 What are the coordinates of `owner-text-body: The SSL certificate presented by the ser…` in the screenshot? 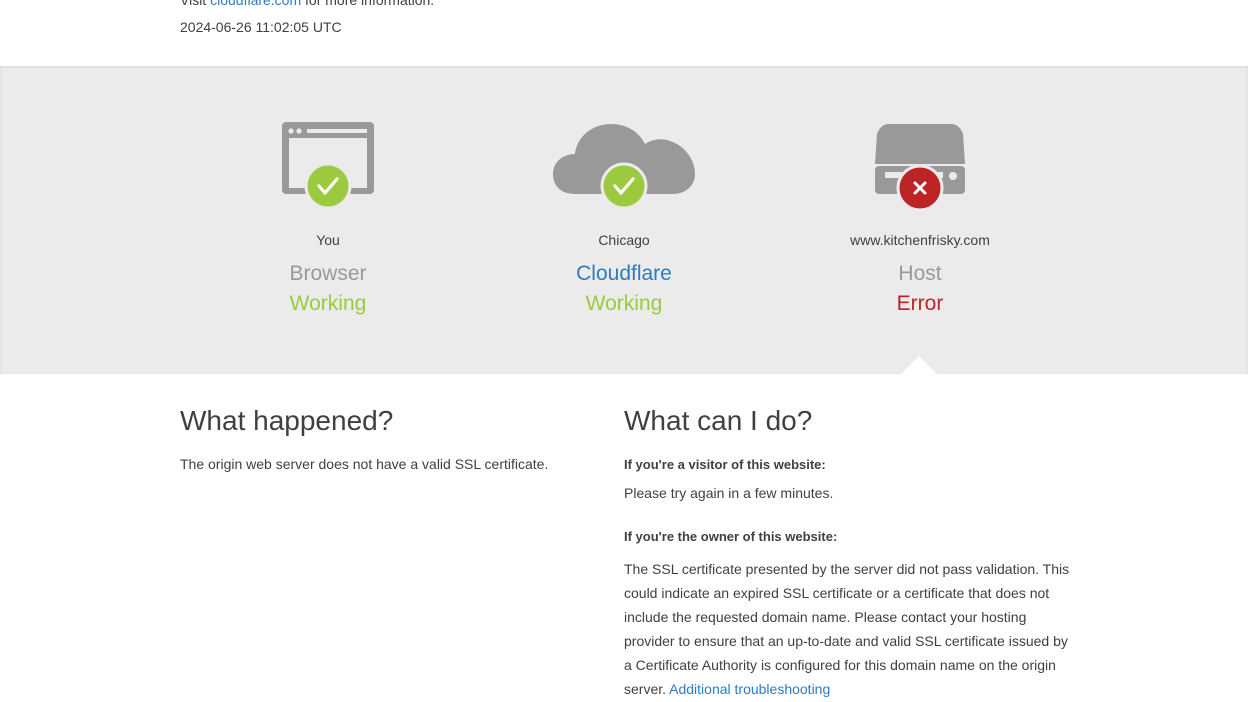 It's located at (847, 629).